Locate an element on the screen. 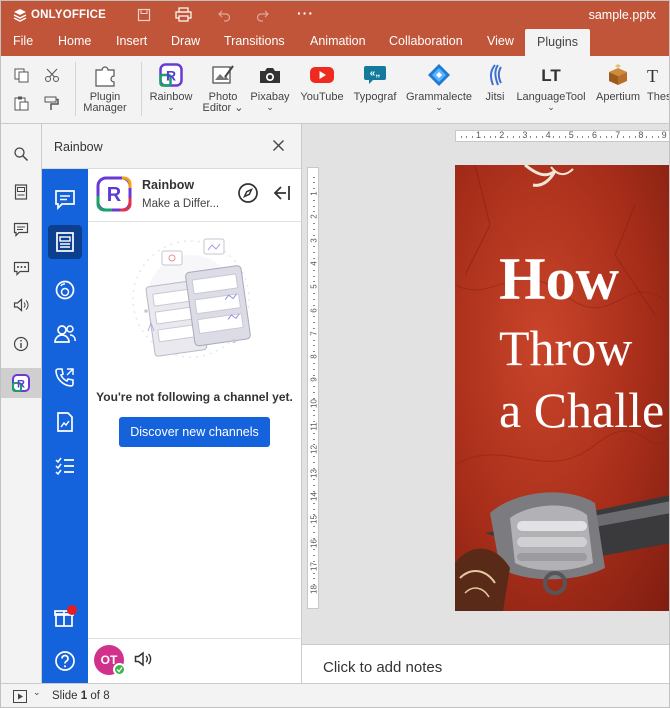  plugin-manager-button: Plugin Manager is located at coordinates (105, 88).